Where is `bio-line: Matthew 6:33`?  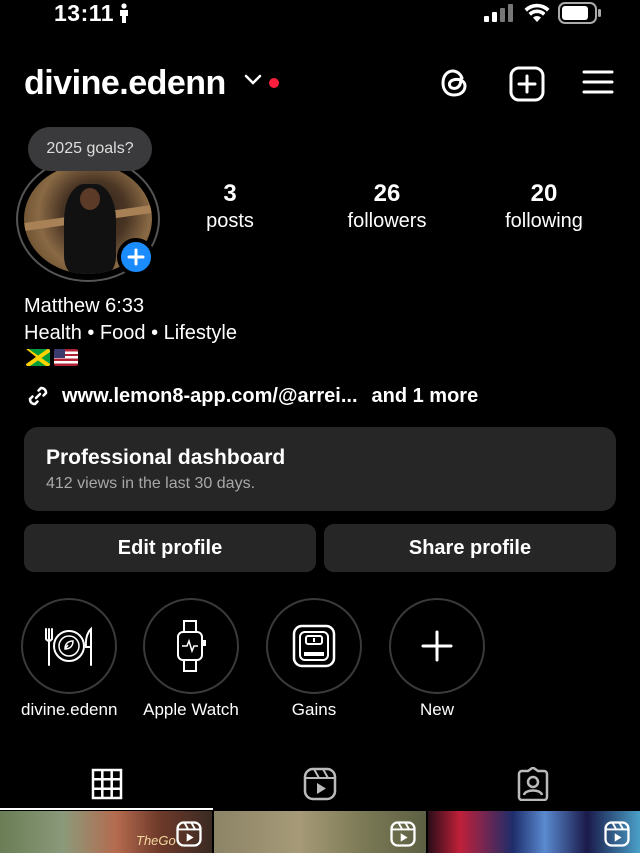 bio-line: Matthew 6:33 is located at coordinates (84, 306).